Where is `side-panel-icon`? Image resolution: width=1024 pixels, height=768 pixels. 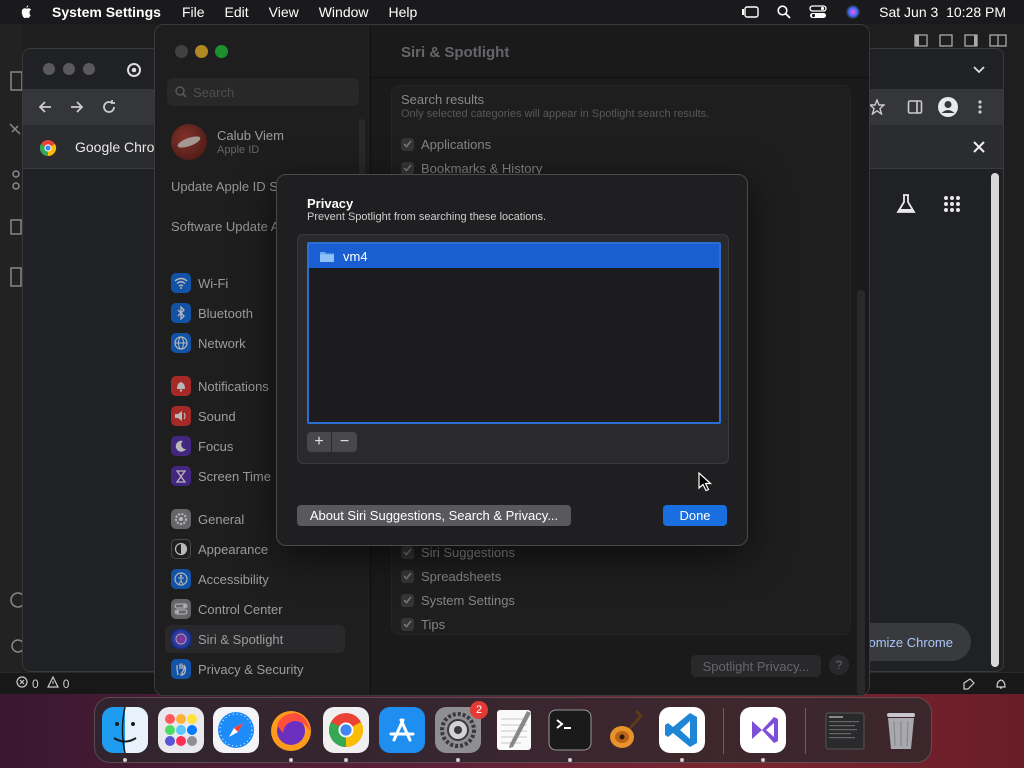 side-panel-icon is located at coordinates (915, 107).